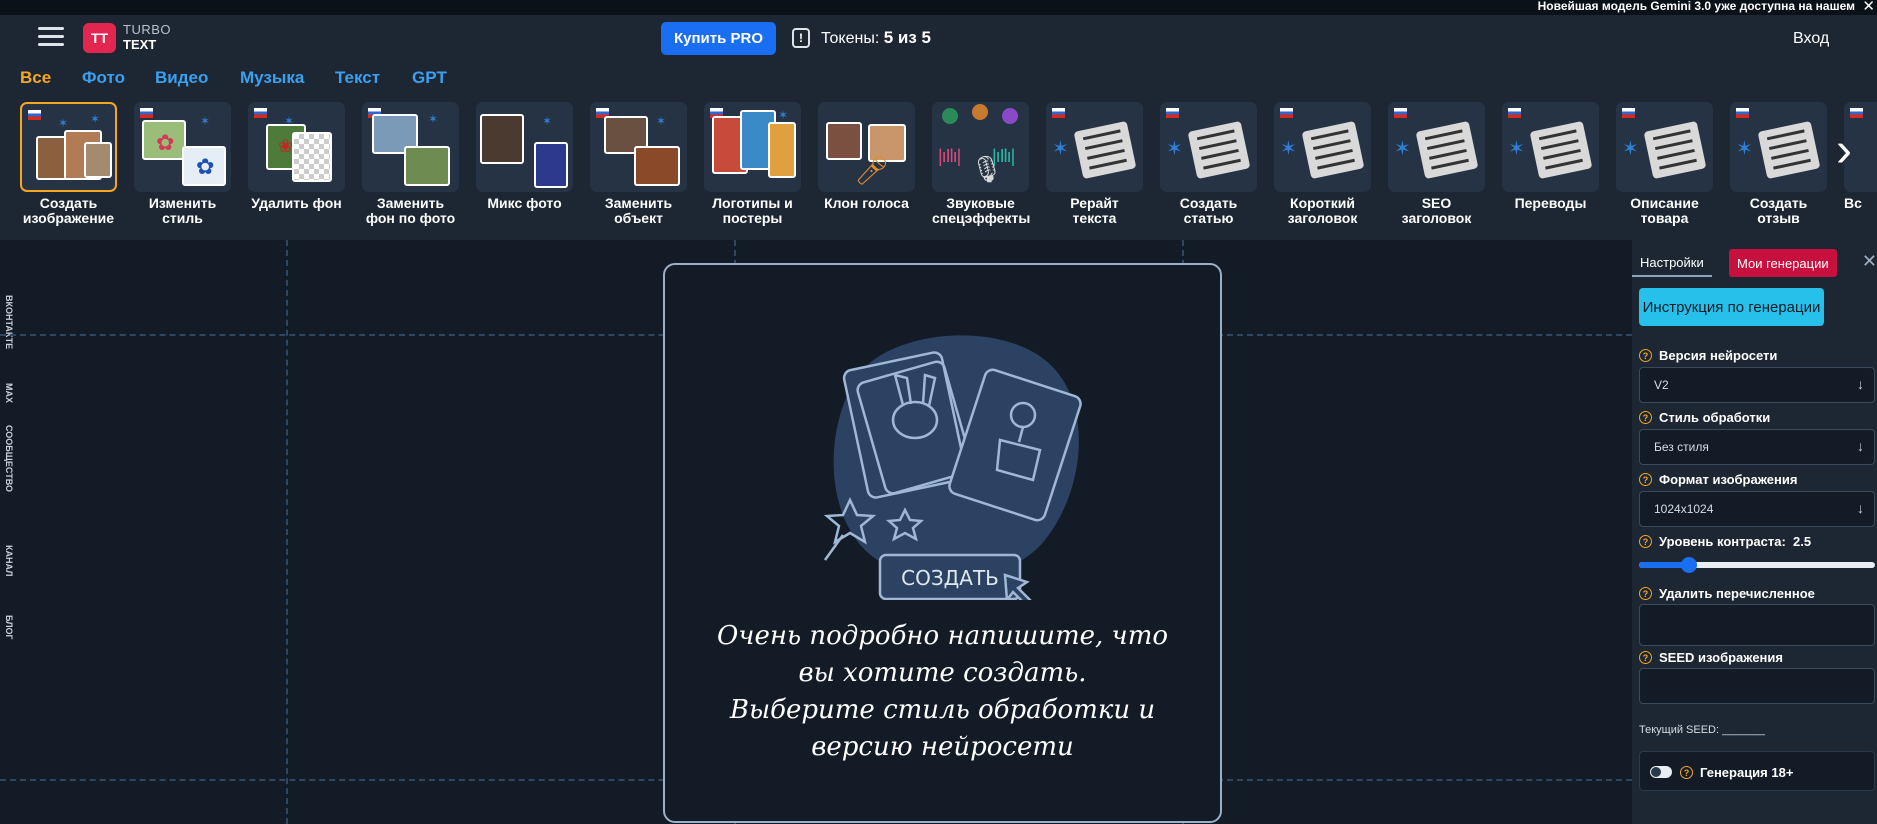 The image size is (1877, 824). What do you see at coordinates (1094, 147) in the screenshot?
I see `rewrite-text-icon: ✶` at bounding box center [1094, 147].